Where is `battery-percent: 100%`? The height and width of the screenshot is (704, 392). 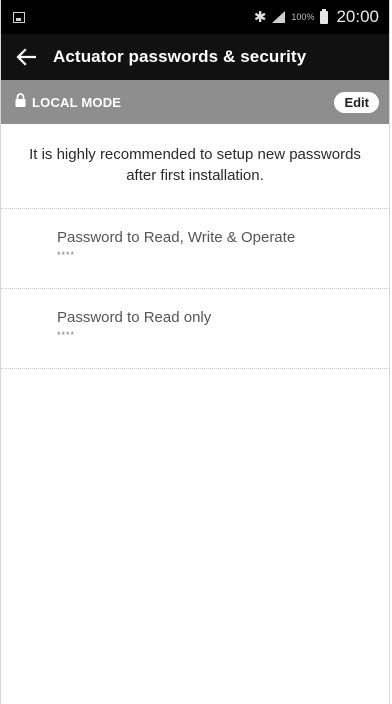
battery-percent: 100% is located at coordinates (303, 17).